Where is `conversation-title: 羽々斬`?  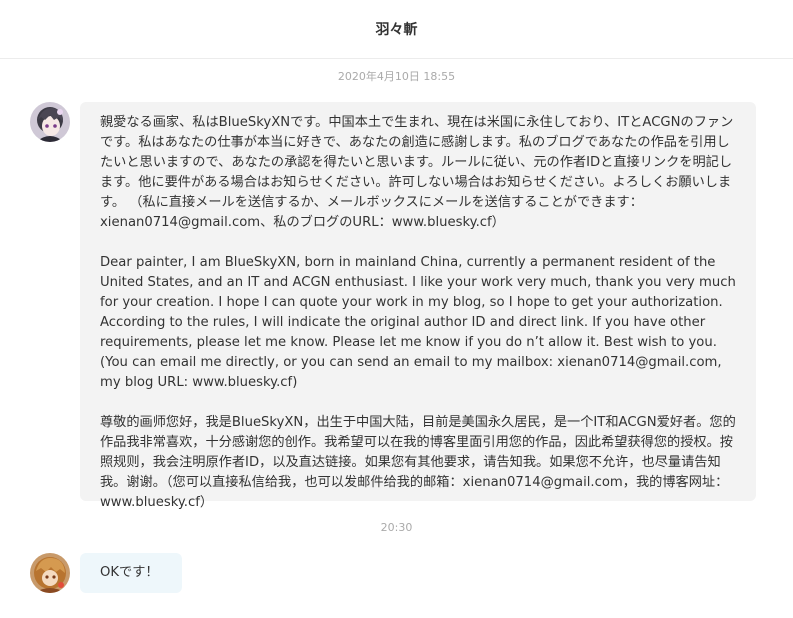
conversation-title: 羽々斬 is located at coordinates (396, 30).